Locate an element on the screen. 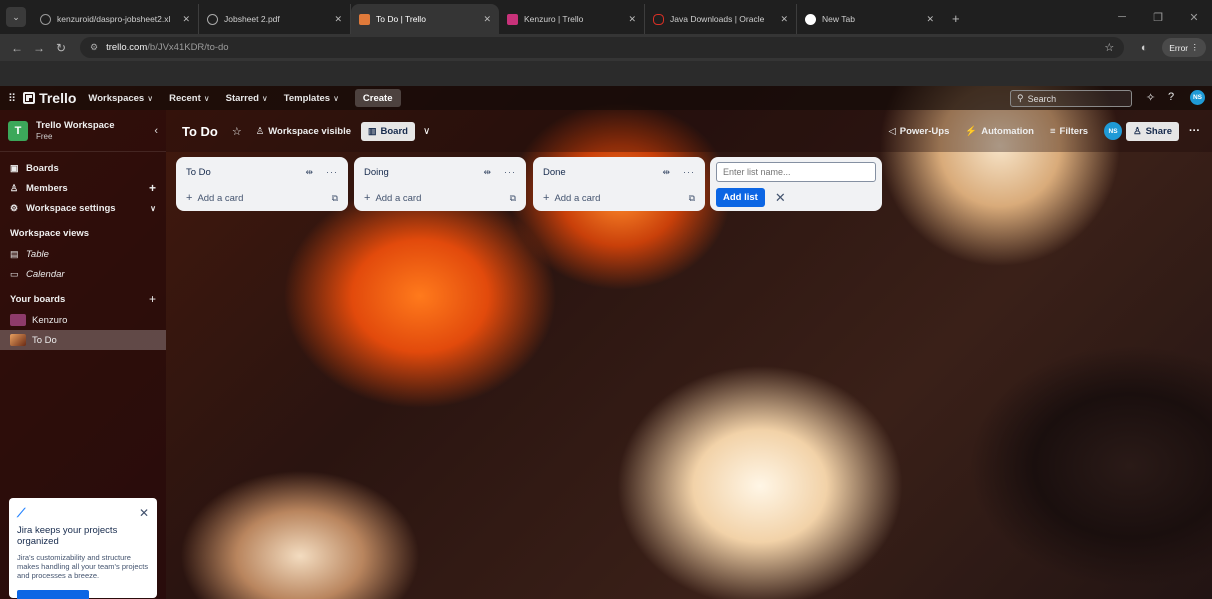 This screenshot has height=599, width=1212. add-board-icon: + is located at coordinates (152, 299).